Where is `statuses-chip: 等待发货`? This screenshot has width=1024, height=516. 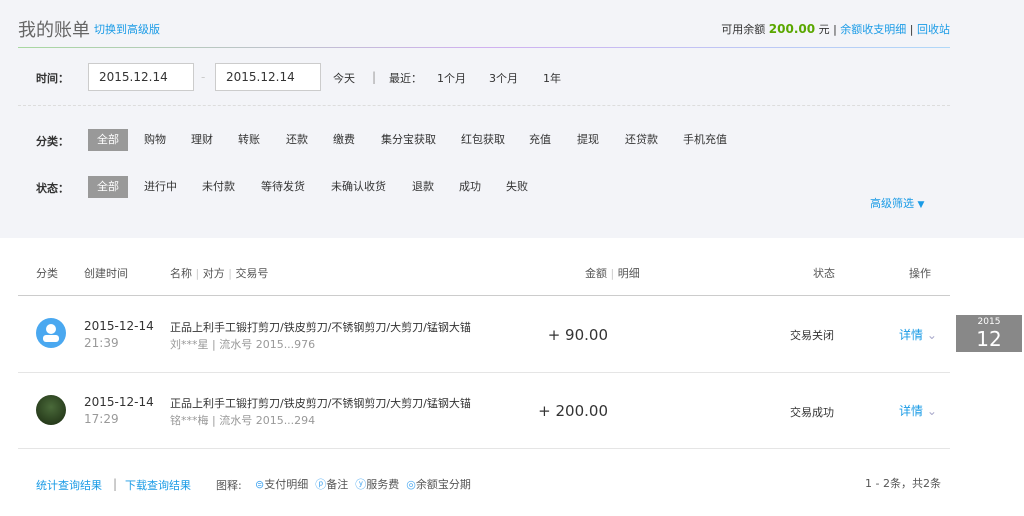
statuses-chip: 等待发货 is located at coordinates (283, 187).